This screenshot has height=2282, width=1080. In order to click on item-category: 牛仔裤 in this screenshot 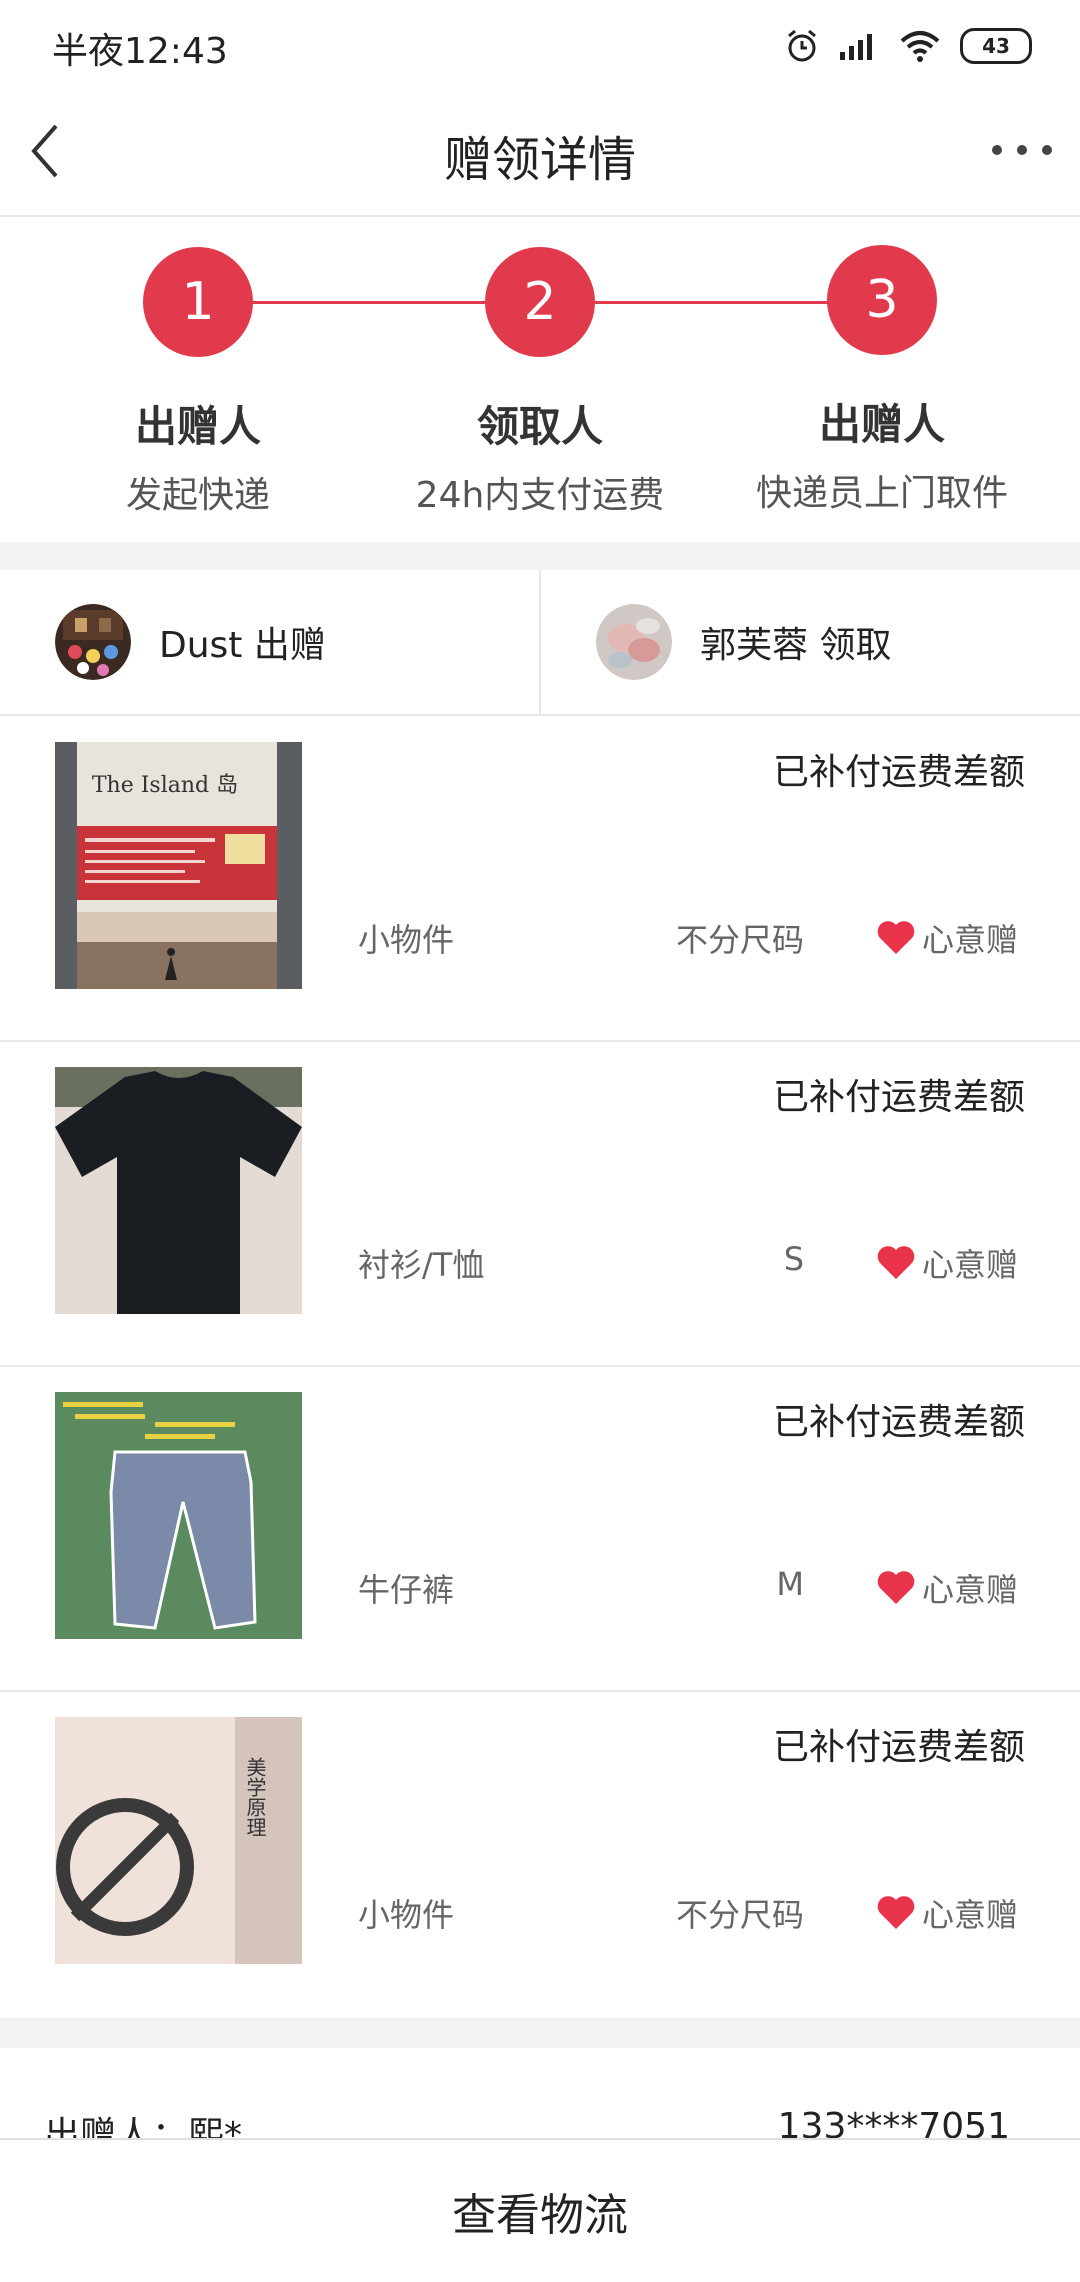, I will do `click(406, 1590)`.